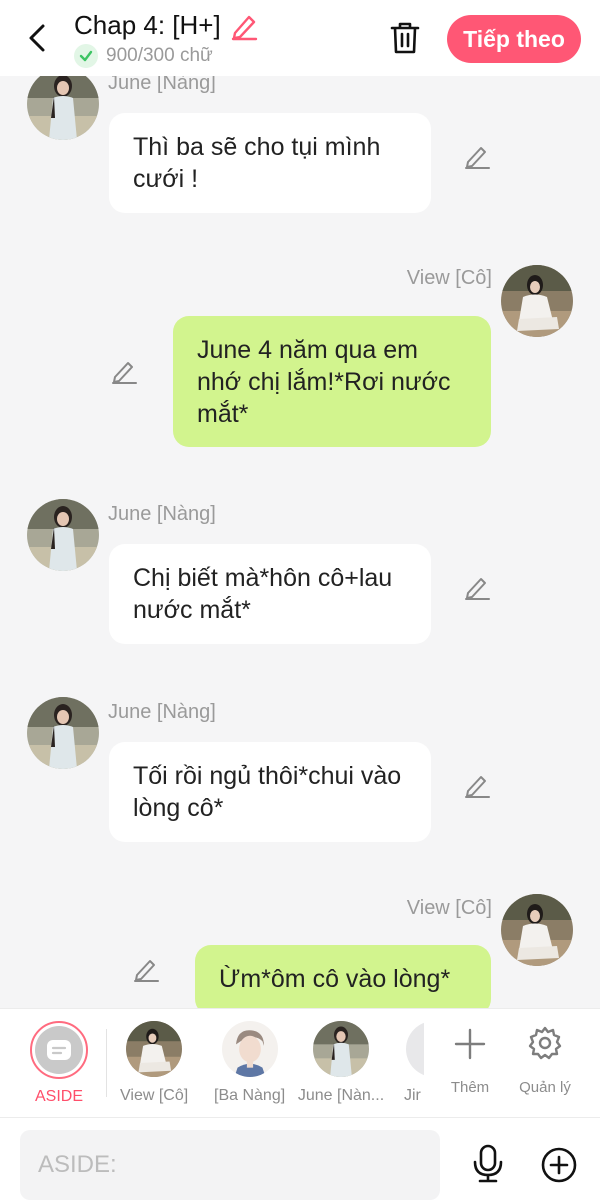  I want to click on manage-button: Quản lý, so click(545, 1060).